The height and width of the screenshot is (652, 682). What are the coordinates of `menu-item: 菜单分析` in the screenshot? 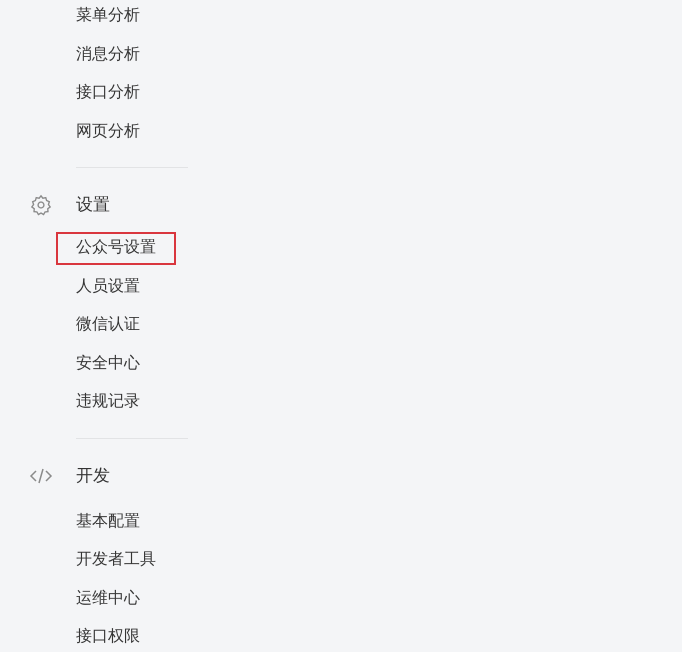 It's located at (108, 16).